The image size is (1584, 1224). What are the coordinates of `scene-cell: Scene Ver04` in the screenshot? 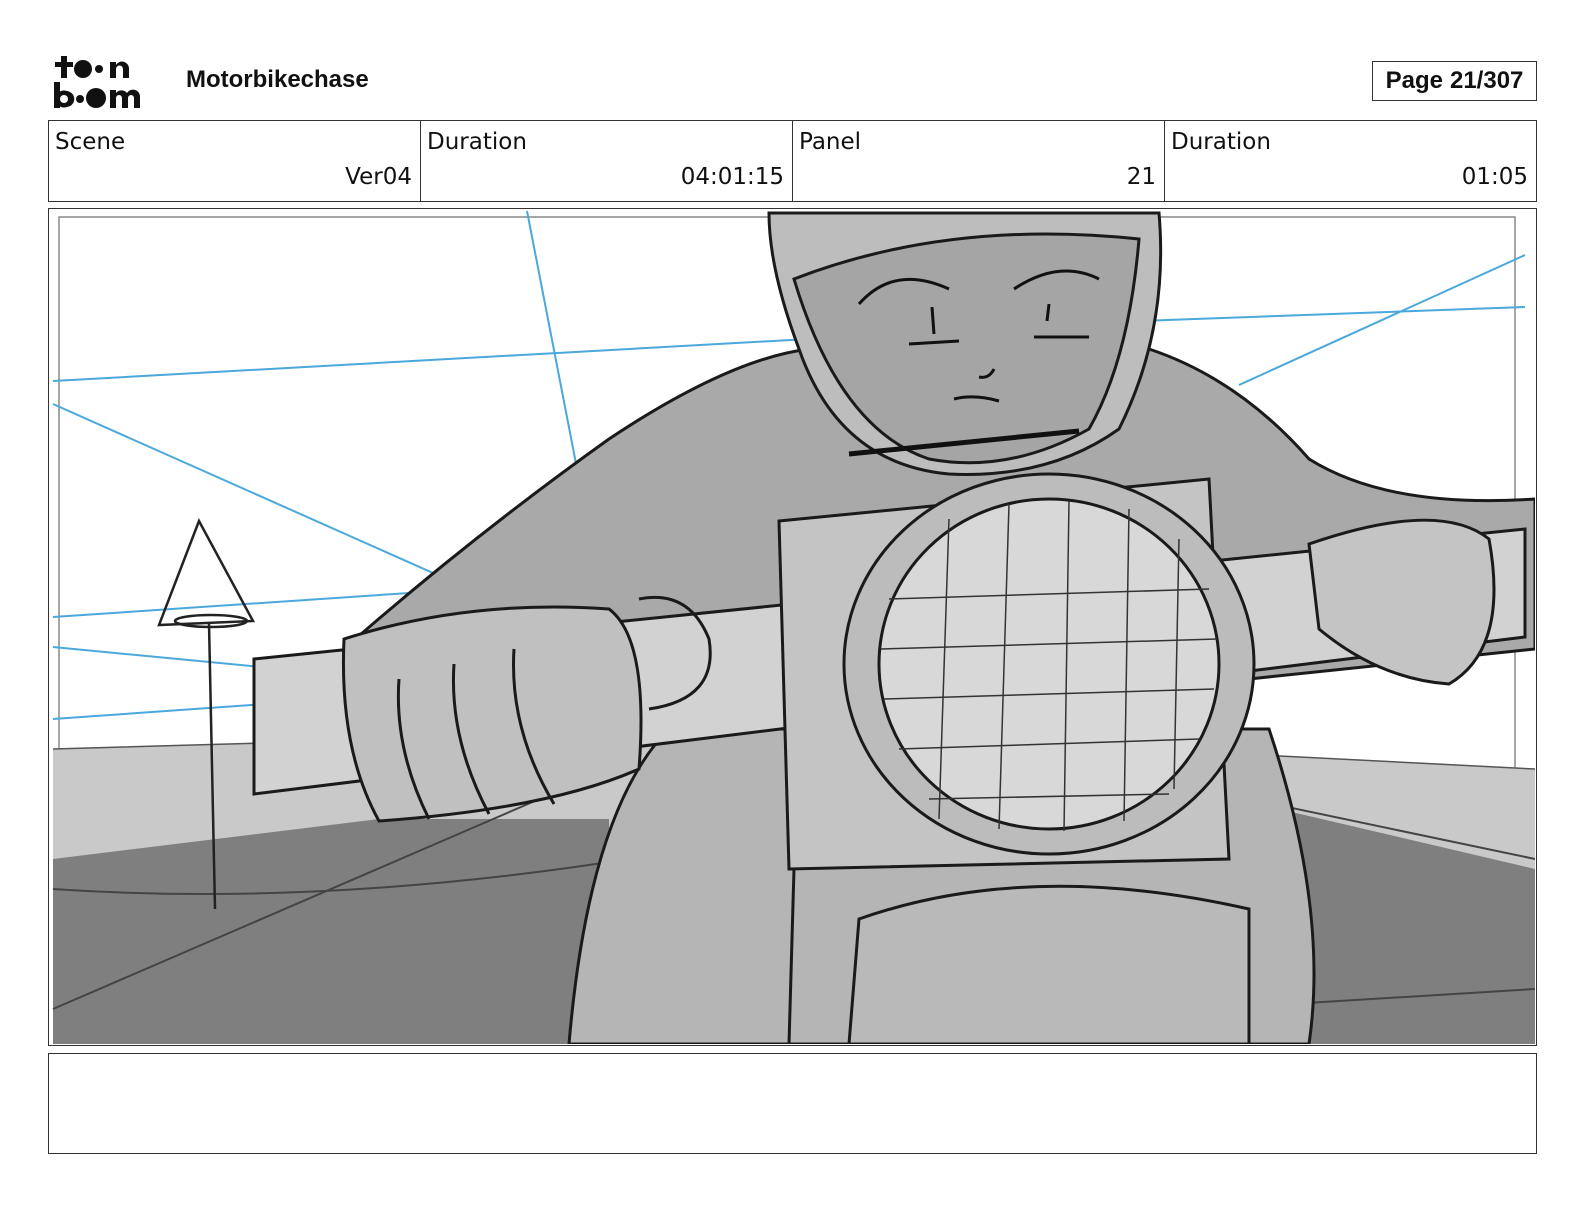 It's located at (235, 161).